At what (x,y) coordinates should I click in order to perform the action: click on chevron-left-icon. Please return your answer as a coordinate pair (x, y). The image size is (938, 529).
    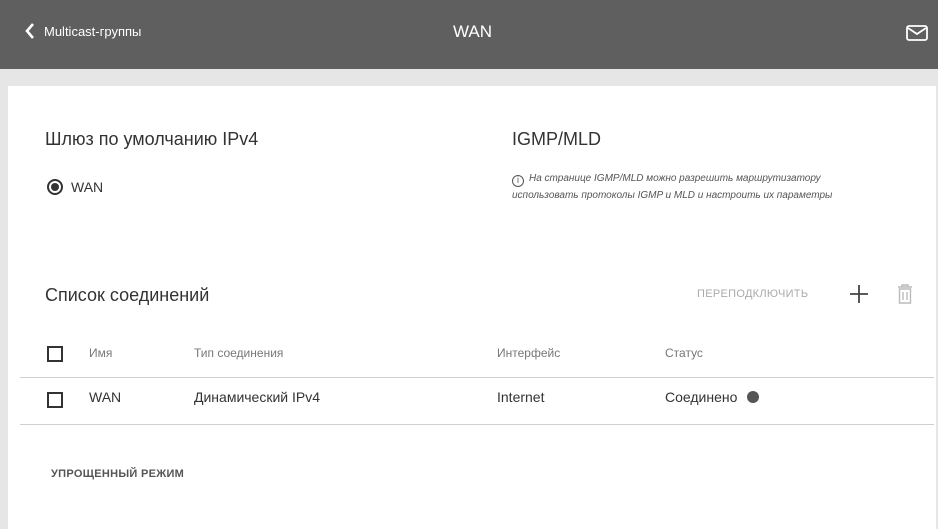
    Looking at the image, I should click on (29, 31).